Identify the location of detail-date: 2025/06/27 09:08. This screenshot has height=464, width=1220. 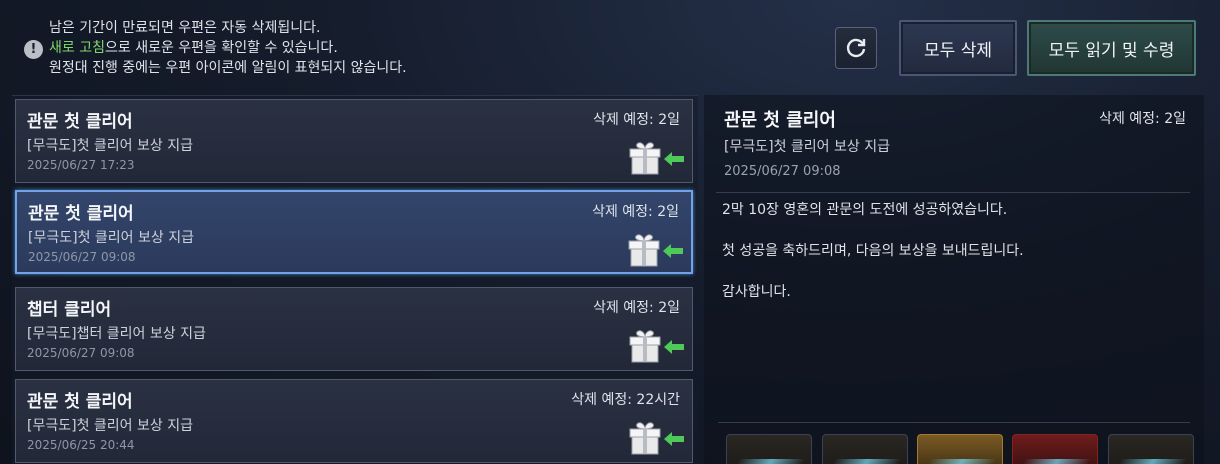
(782, 171).